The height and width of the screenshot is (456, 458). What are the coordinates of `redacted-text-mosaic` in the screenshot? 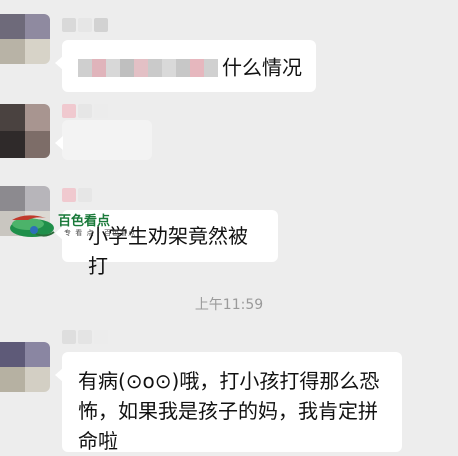 It's located at (148, 67).